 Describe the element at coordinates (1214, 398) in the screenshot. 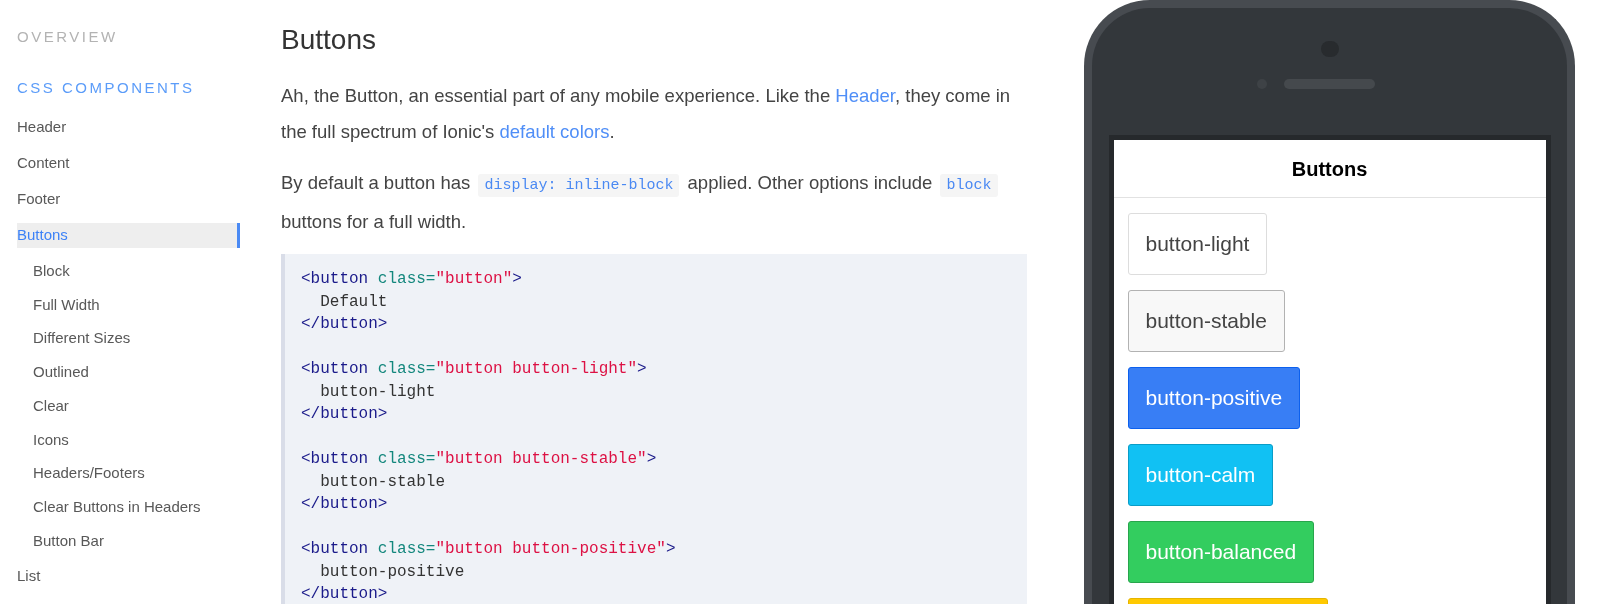

I see `demo-button: button-positive` at that location.